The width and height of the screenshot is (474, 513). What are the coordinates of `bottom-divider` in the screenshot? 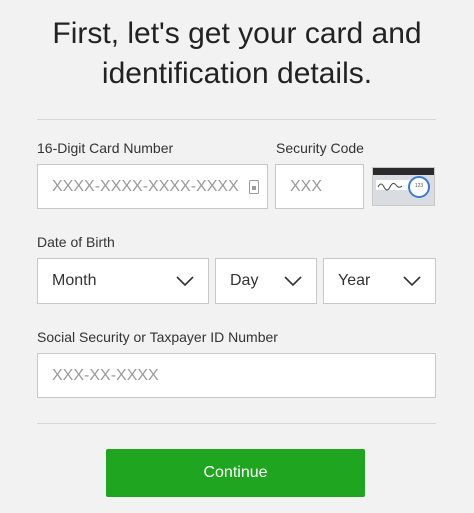 It's located at (236, 423).